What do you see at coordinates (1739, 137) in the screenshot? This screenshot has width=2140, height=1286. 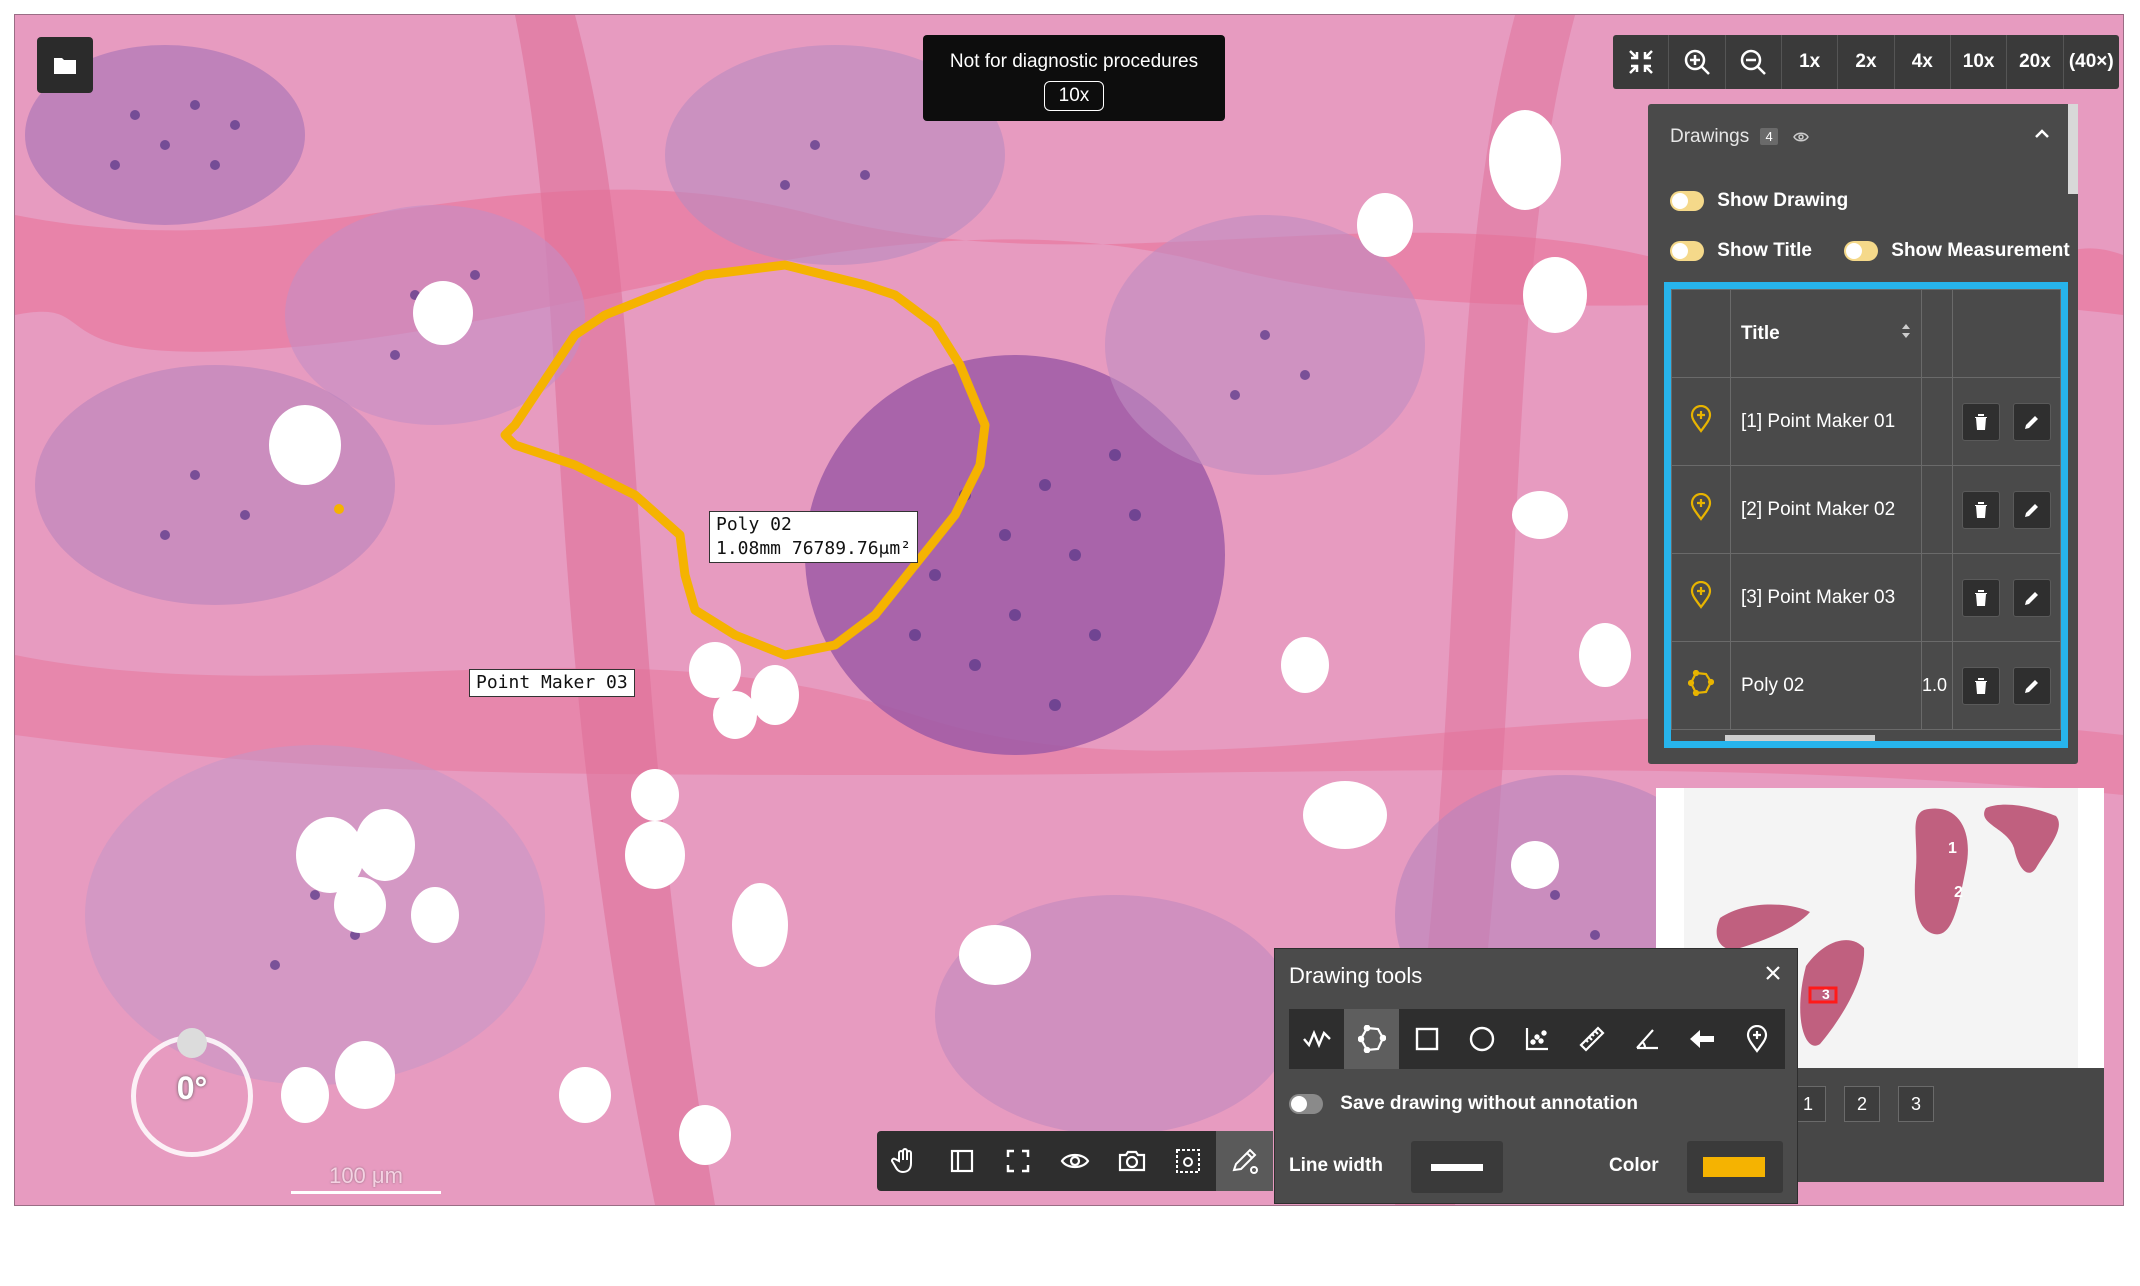 I see `drawings-header: Drawings 4` at bounding box center [1739, 137].